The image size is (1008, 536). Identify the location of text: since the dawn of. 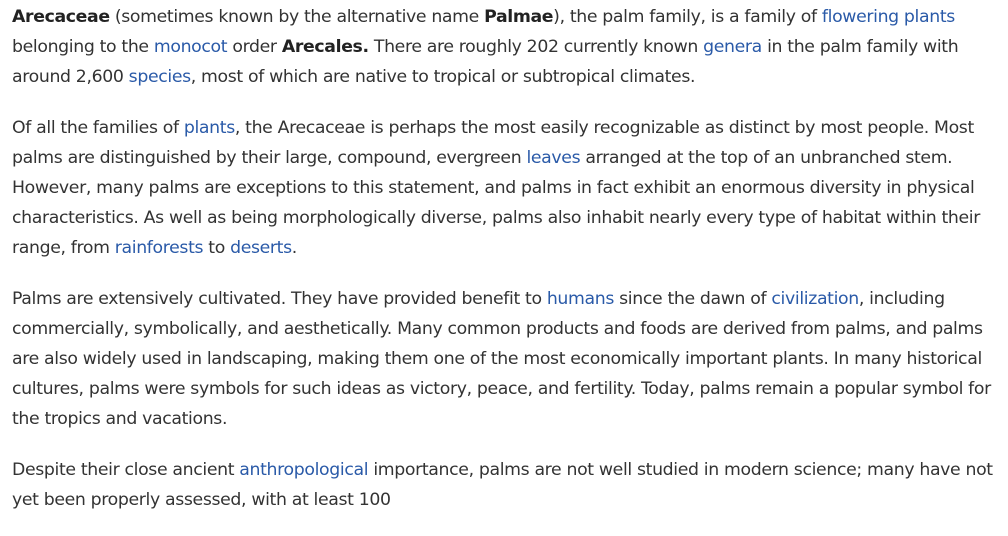
(693, 299).